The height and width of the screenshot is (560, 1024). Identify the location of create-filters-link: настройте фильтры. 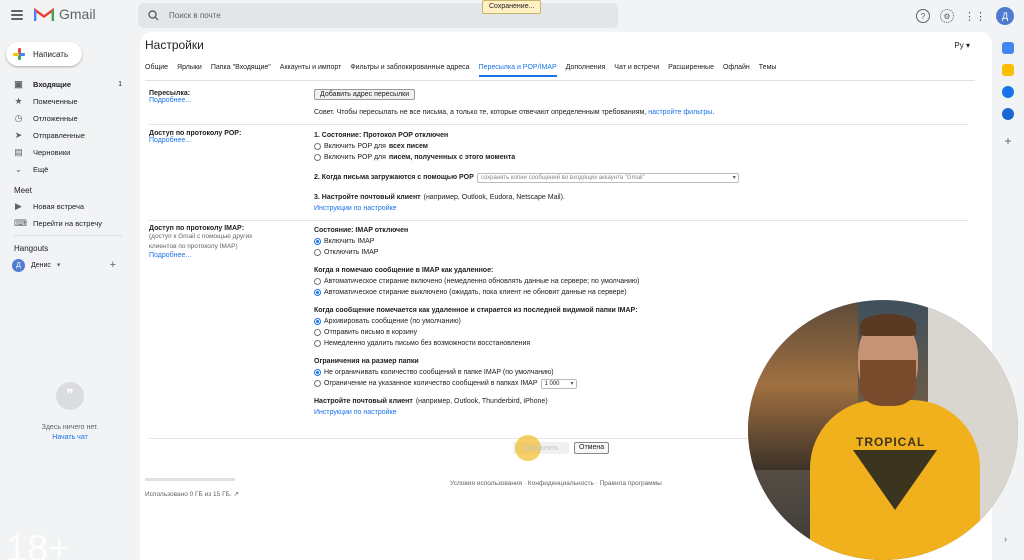
(680, 112).